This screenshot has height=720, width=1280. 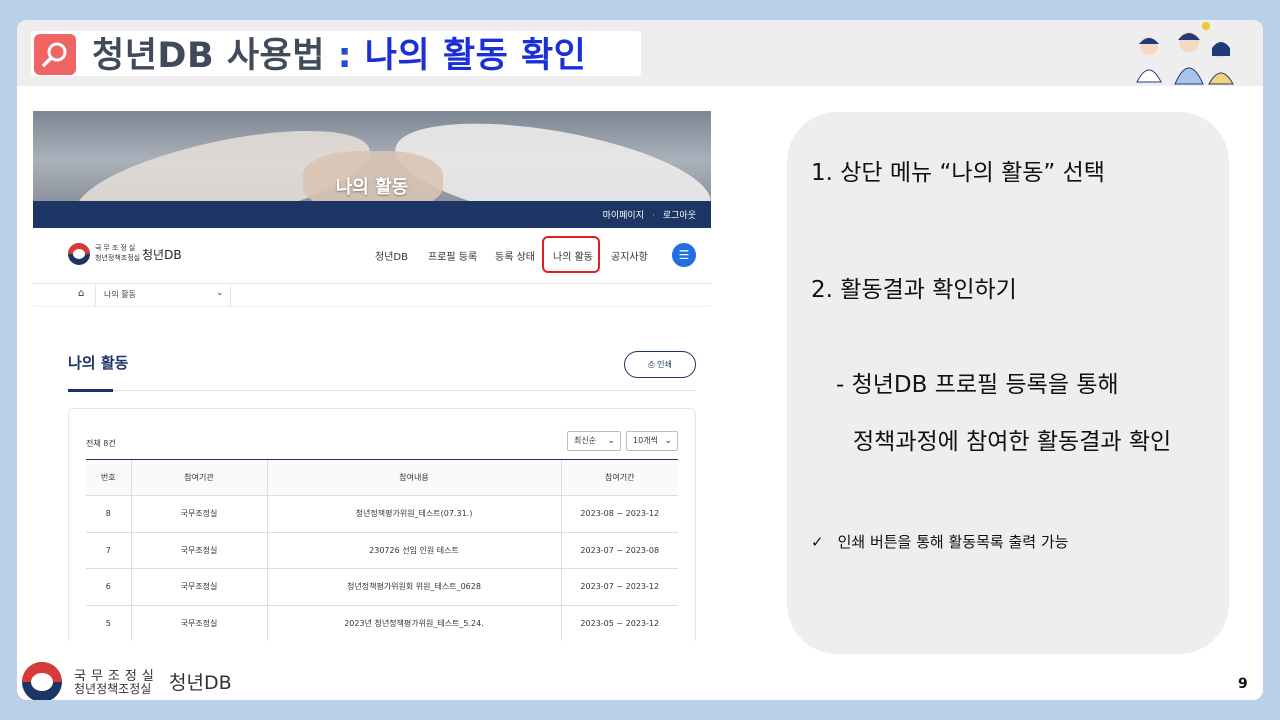 What do you see at coordinates (660, 364) in the screenshot?
I see `print-button: ⎙ 인쇄` at bounding box center [660, 364].